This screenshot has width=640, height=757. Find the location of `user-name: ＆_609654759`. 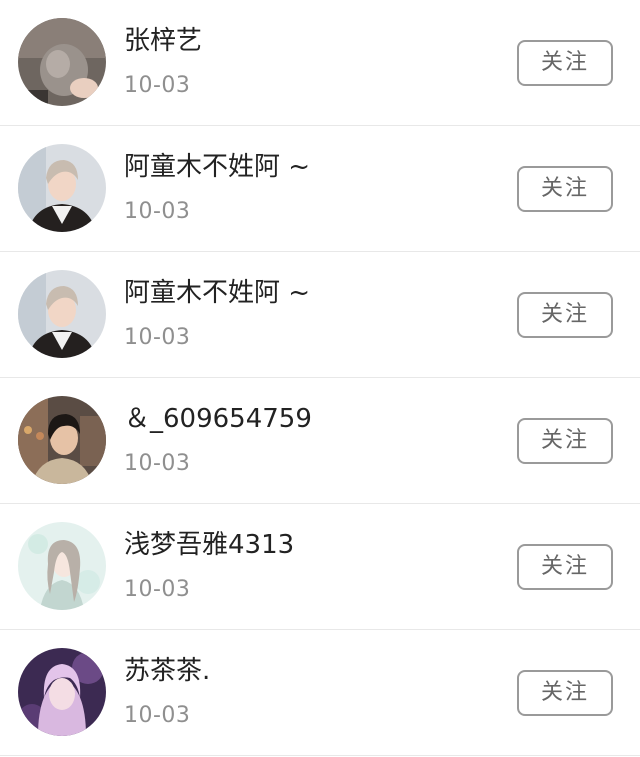

user-name: ＆_609654759 is located at coordinates (218, 419).